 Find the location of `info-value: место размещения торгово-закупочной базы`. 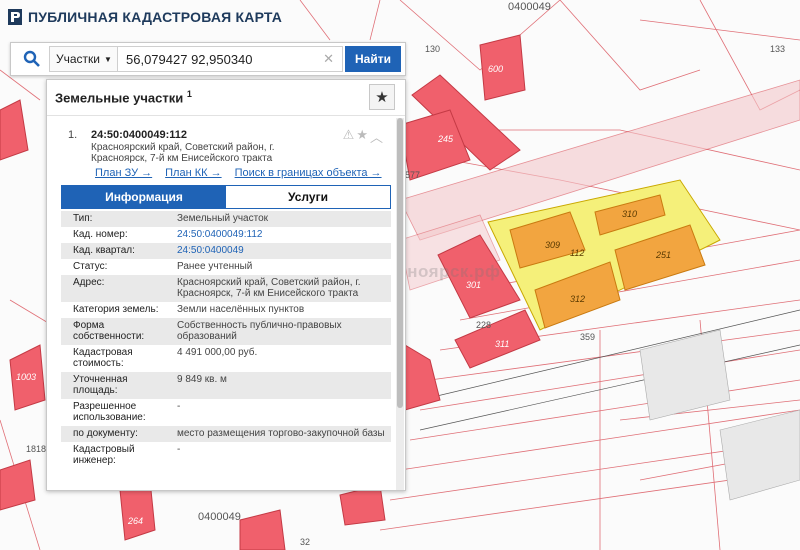

info-value: место размещения торгово-закупочной базы is located at coordinates (281, 434).